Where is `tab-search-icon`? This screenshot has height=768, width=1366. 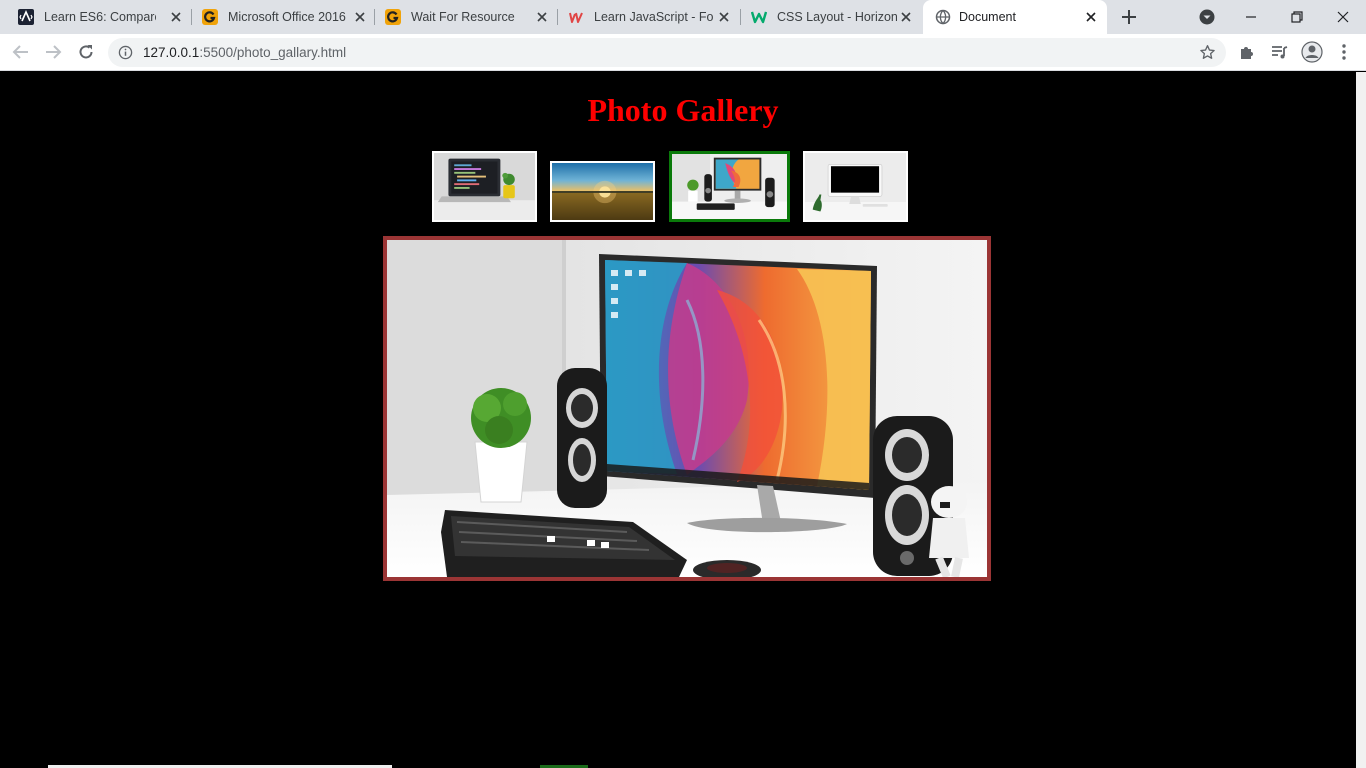 tab-search-icon is located at coordinates (1207, 17).